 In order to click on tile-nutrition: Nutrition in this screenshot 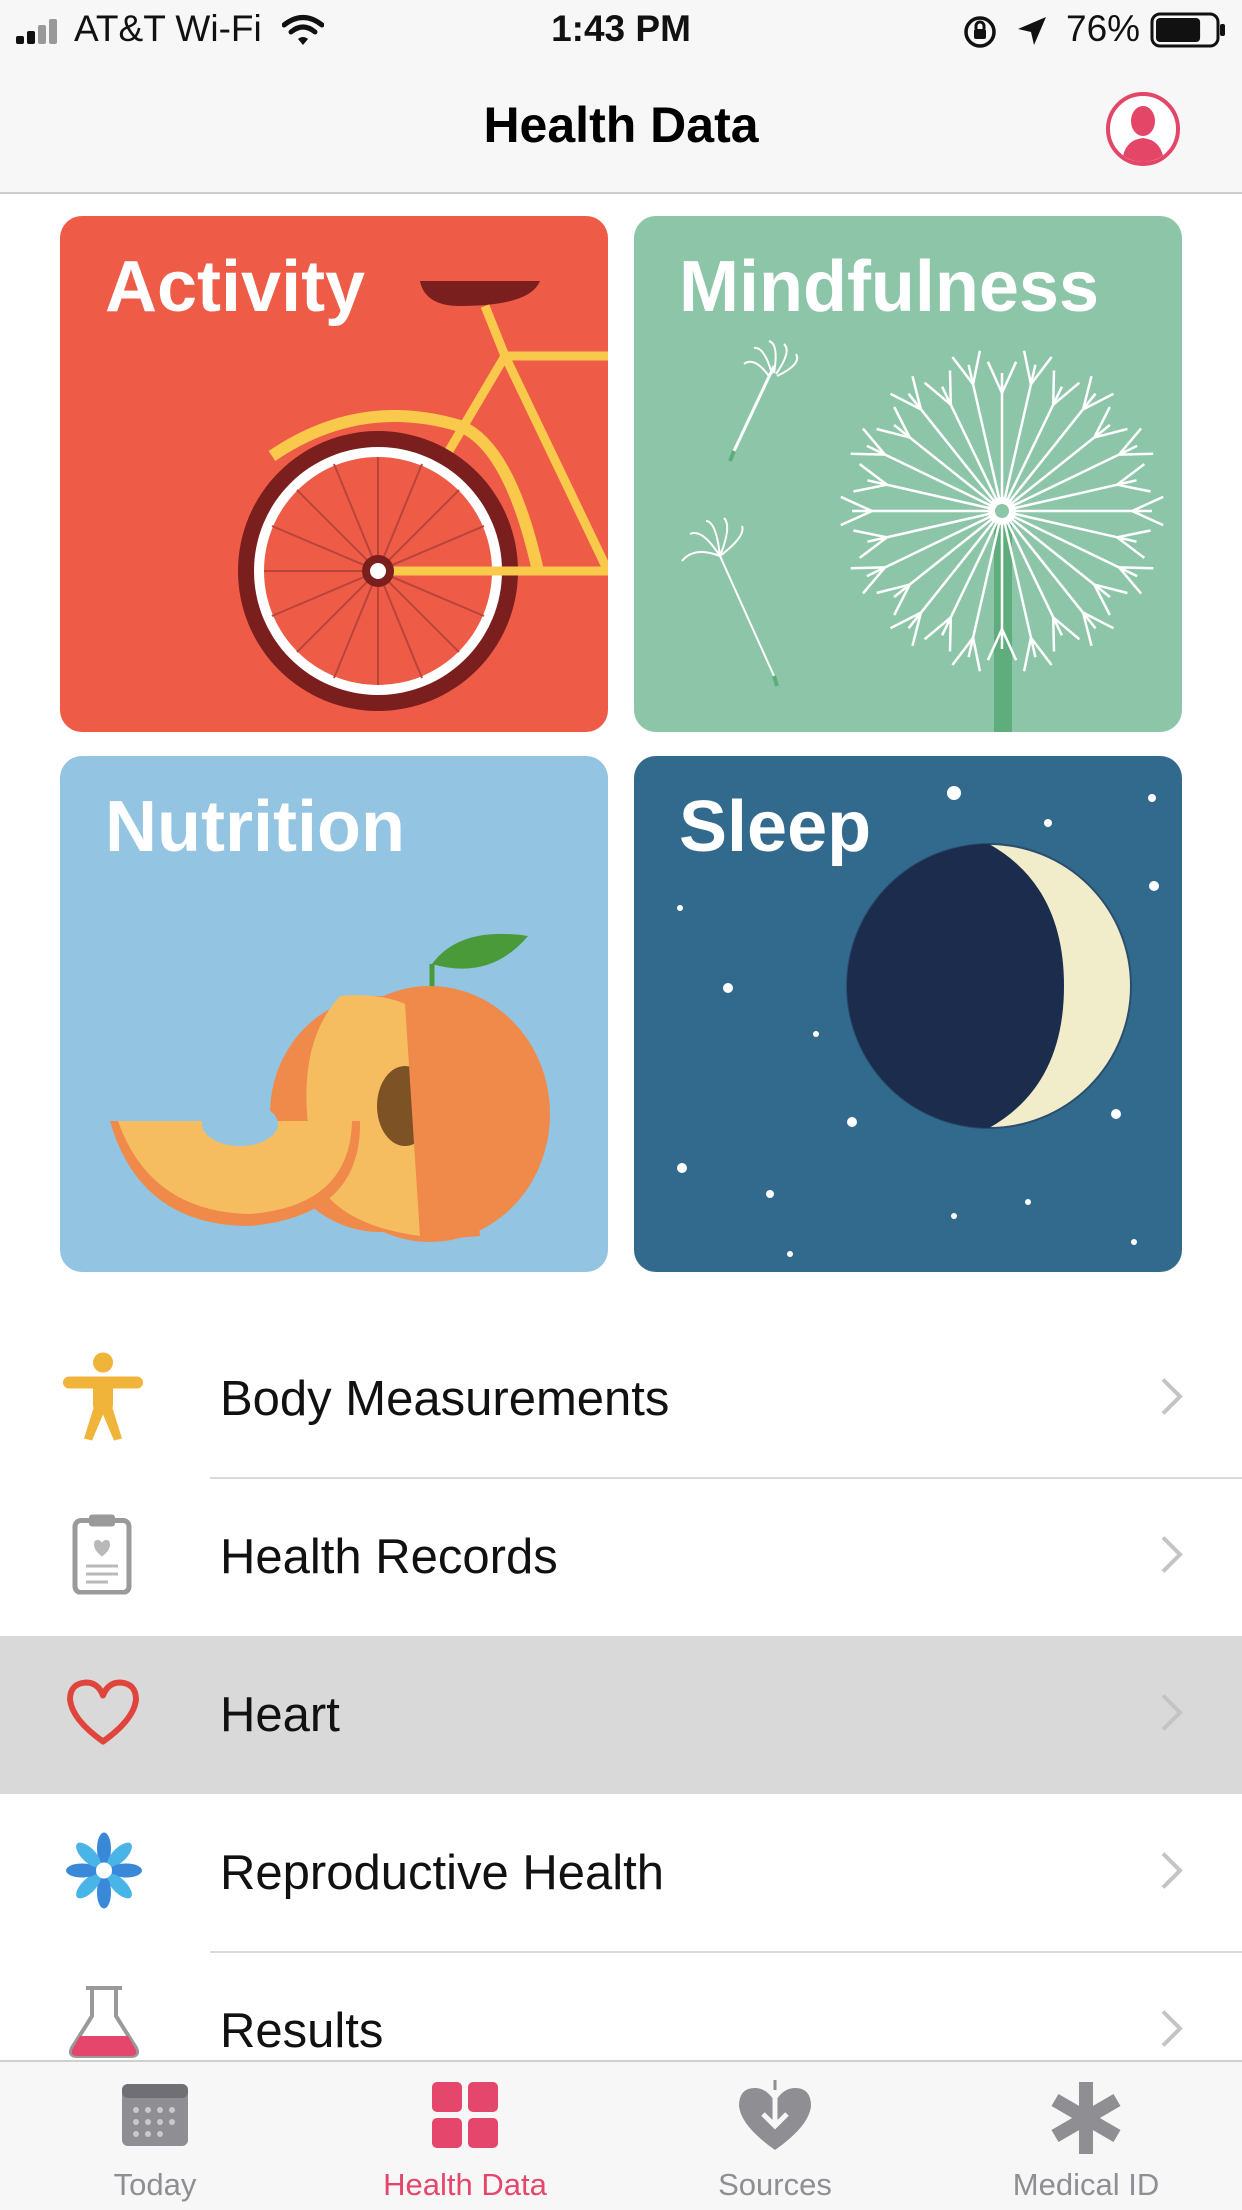, I will do `click(334, 1014)`.